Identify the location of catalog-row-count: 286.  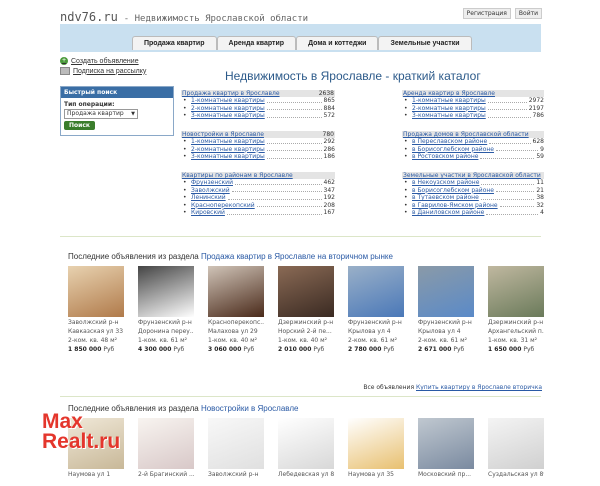
(329, 149).